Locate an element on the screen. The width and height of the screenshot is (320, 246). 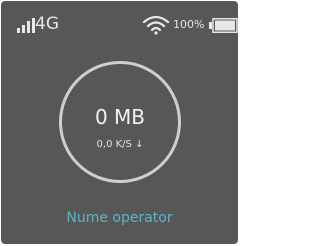
data-used-value: 0 MB is located at coordinates (120, 117).